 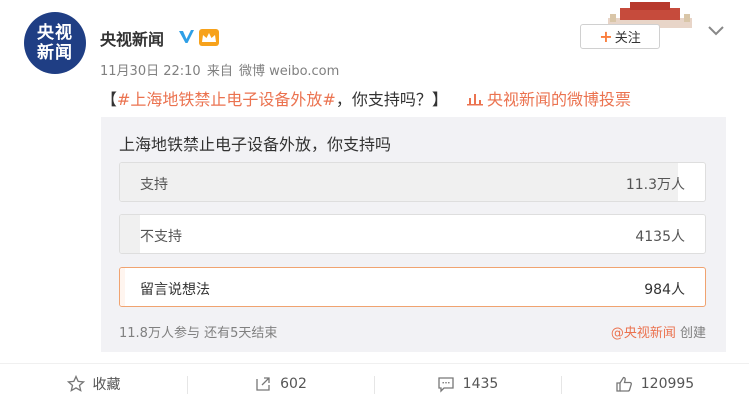 I want to click on poll-creator-info: @央视新闻 创建, so click(x=658, y=331).